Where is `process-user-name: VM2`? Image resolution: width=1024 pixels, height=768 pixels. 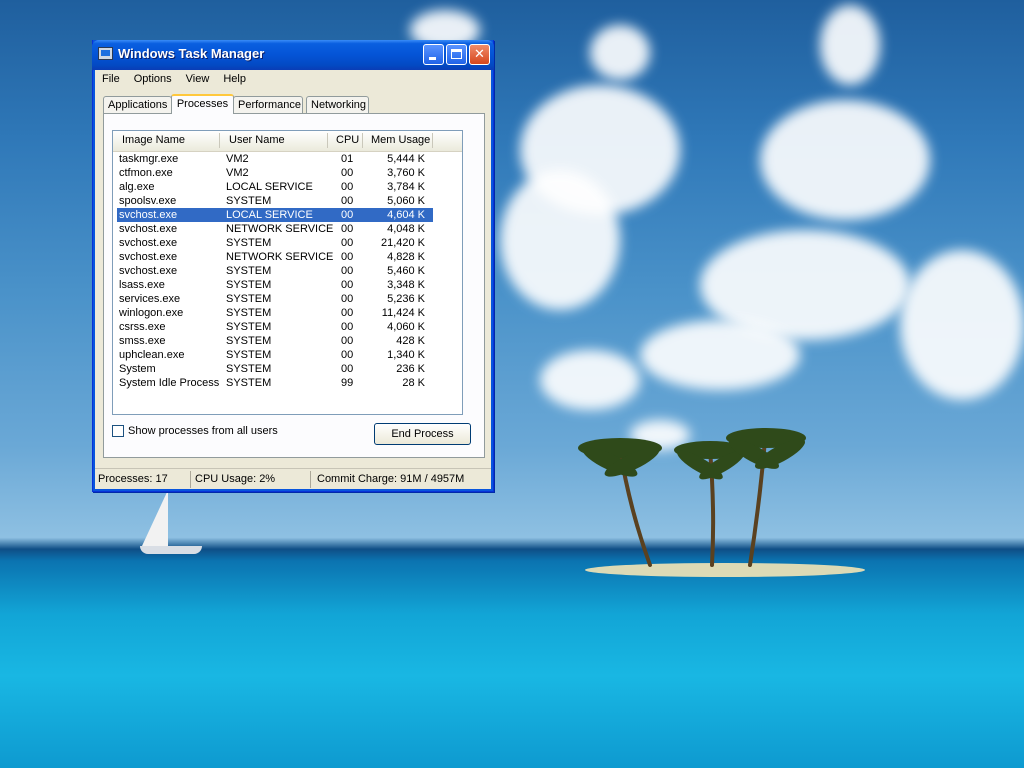
process-user-name: VM2 is located at coordinates (237, 159).